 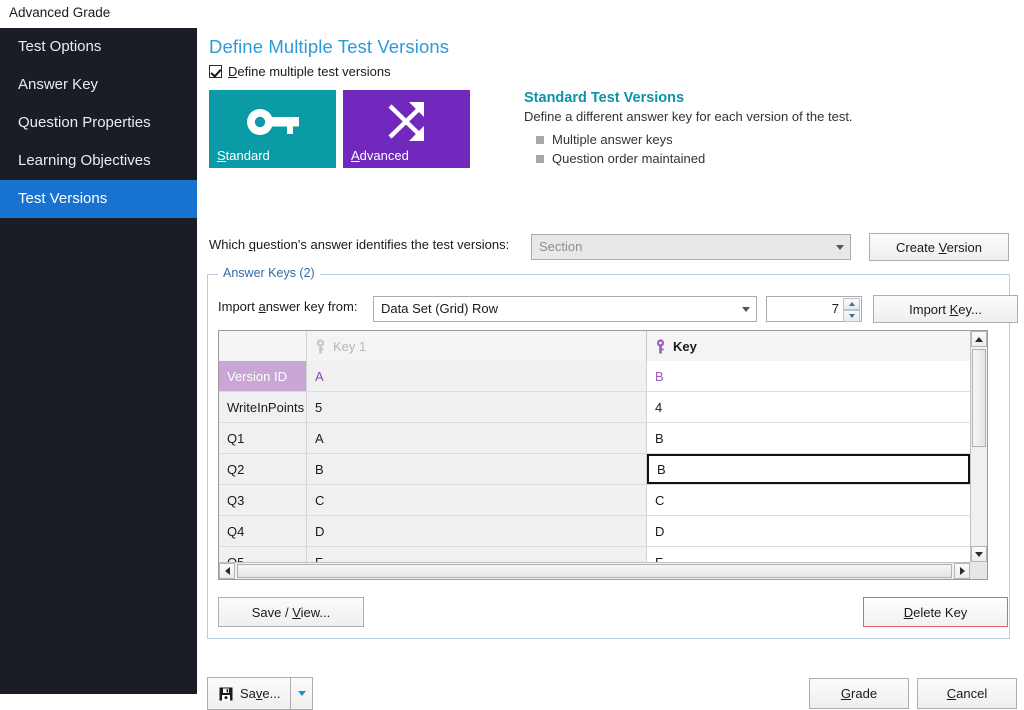 I want to click on tile-standard: Standard, so click(x=272, y=129).